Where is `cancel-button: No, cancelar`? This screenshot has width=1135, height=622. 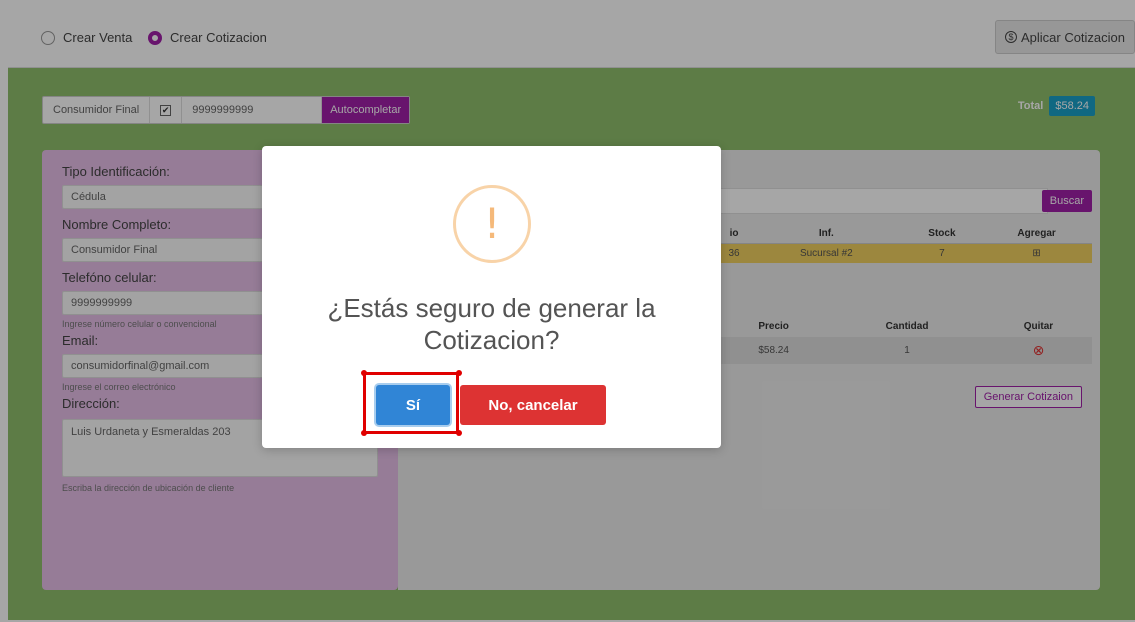
cancel-button: No, cancelar is located at coordinates (533, 405).